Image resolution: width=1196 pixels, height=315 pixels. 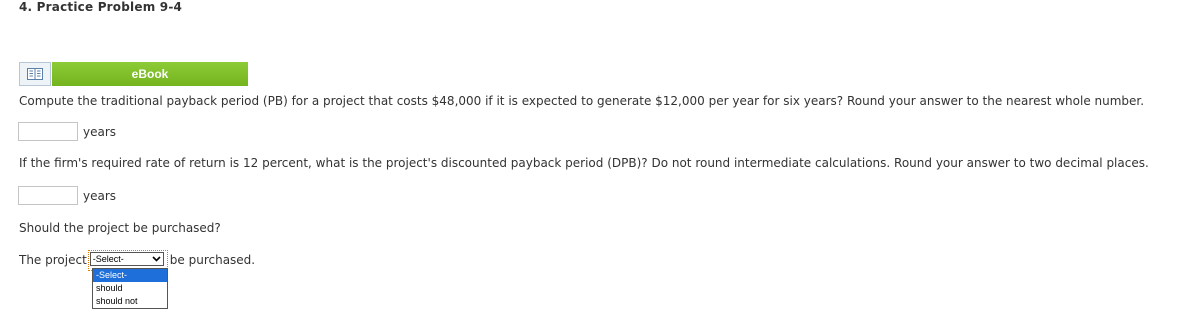 I want to click on book-icon, so click(x=35, y=74).